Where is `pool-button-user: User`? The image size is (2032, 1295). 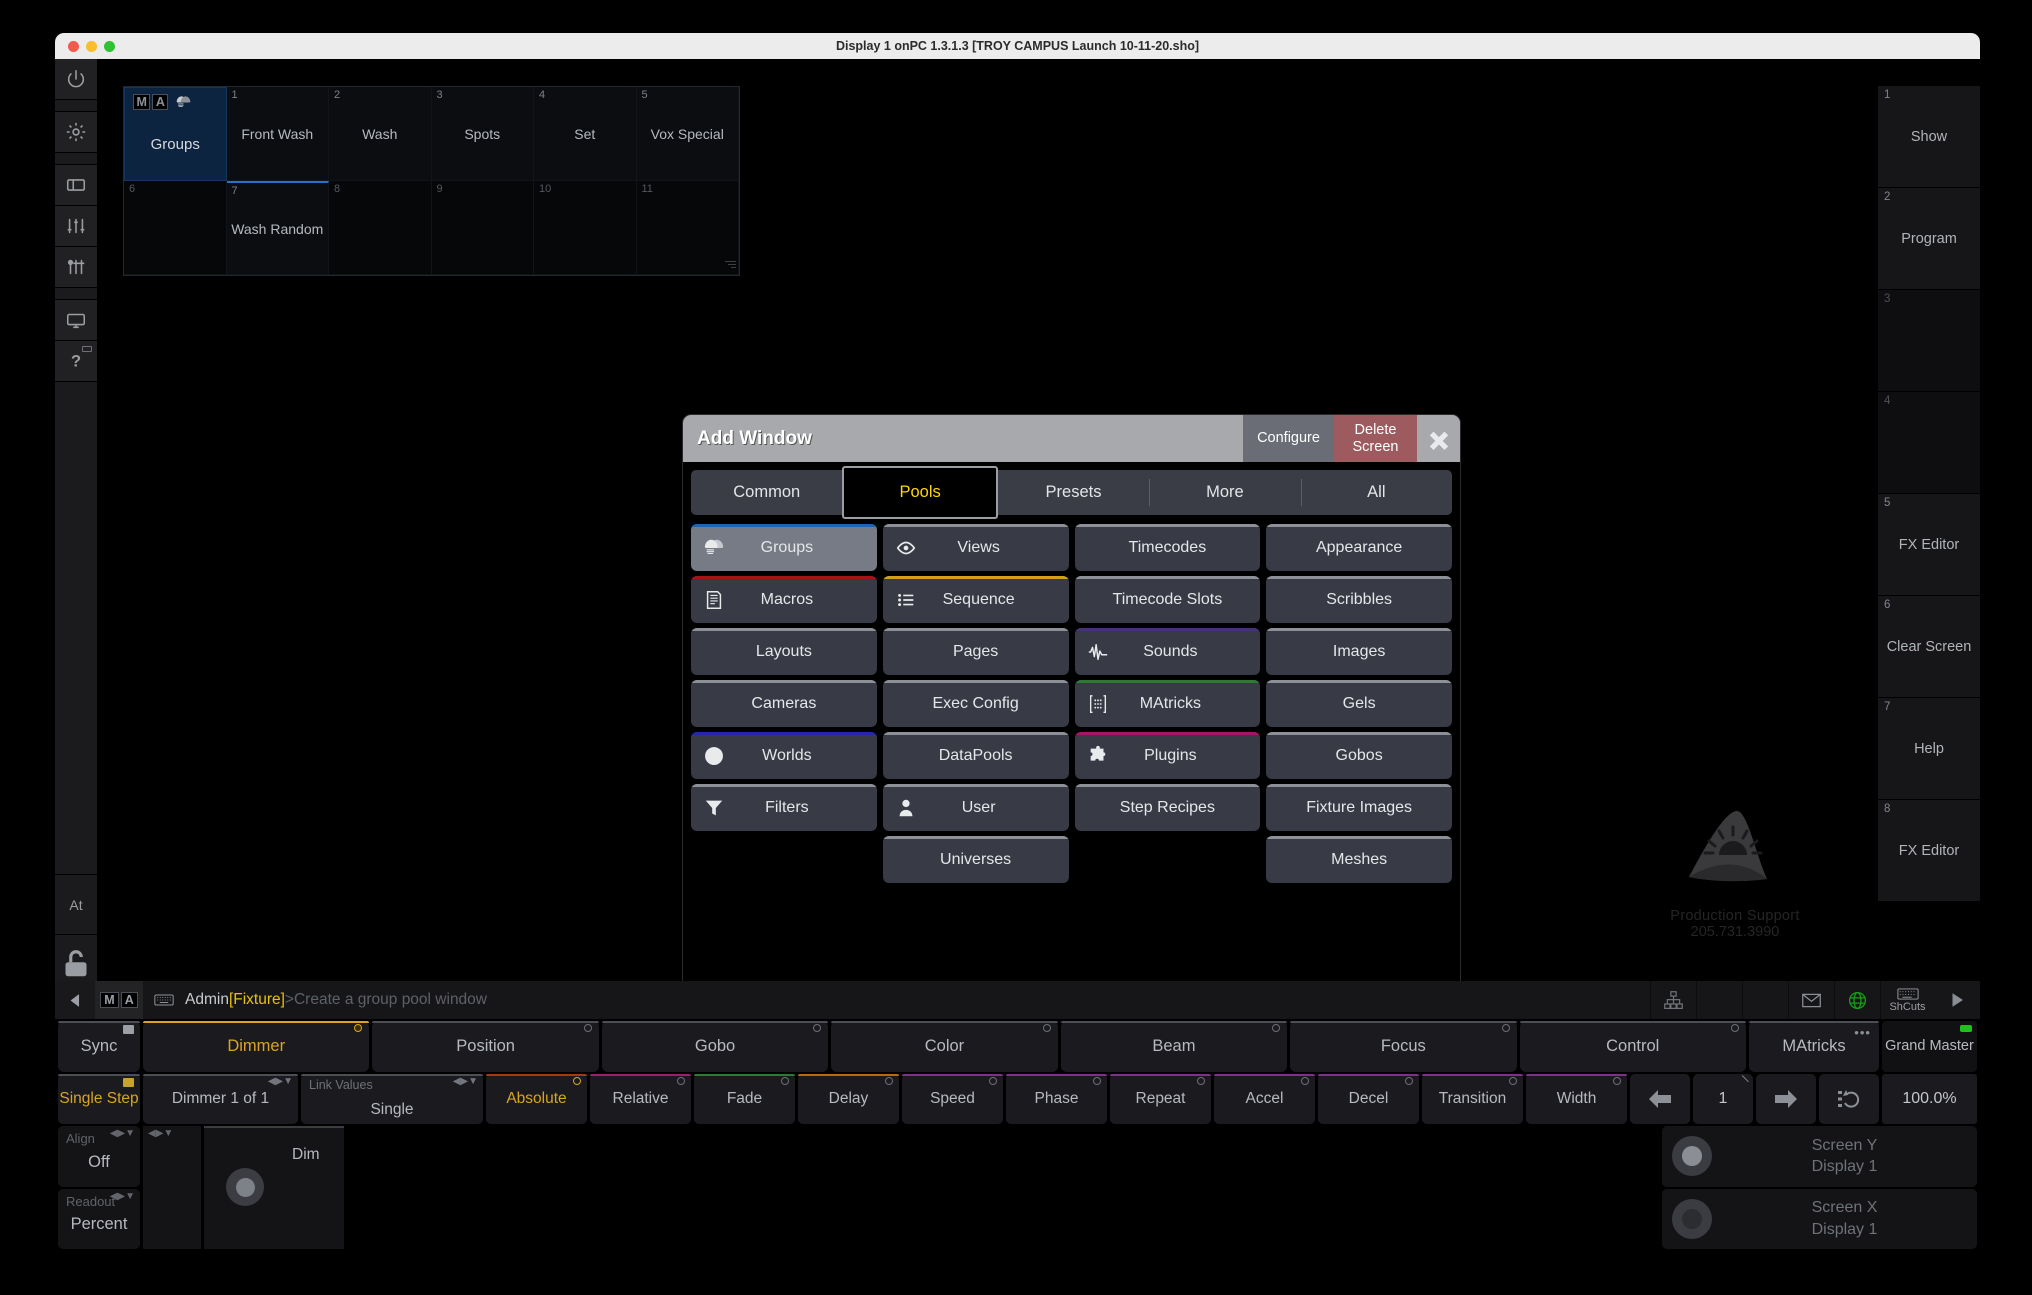
pool-button-user: User is located at coordinates (975, 807).